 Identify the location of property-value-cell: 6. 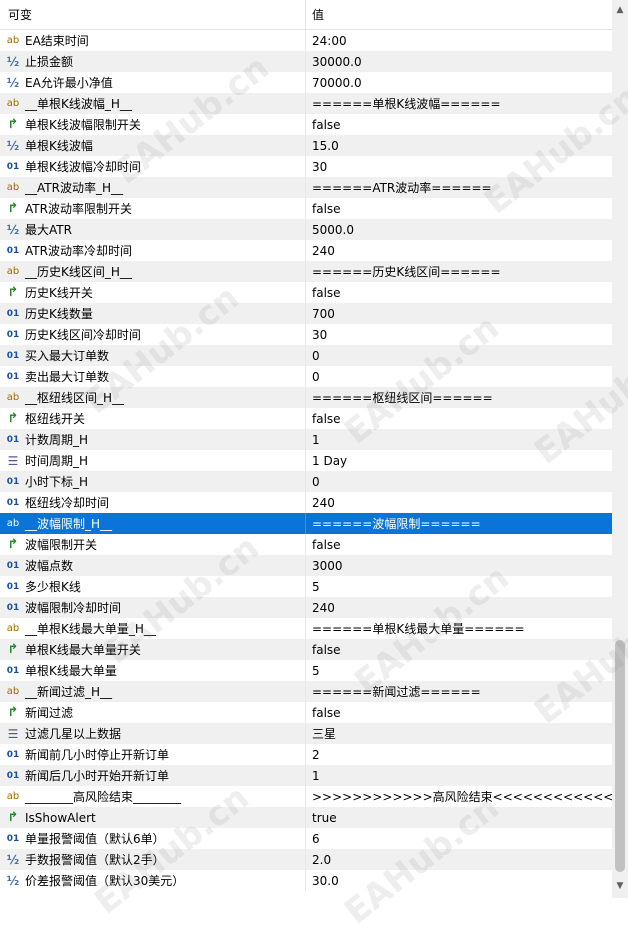
(459, 838).